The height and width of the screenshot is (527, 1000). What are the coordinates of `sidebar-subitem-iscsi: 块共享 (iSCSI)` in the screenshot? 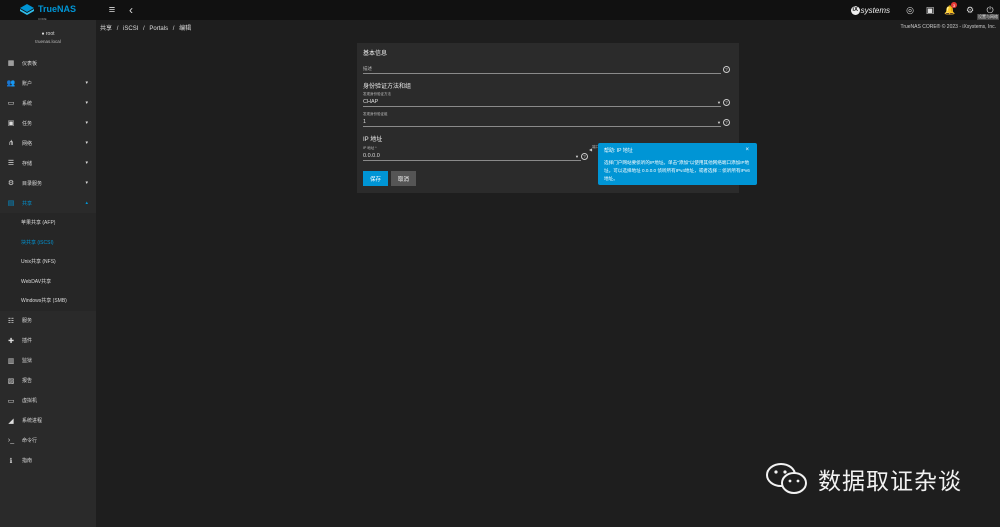 It's located at (48, 242).